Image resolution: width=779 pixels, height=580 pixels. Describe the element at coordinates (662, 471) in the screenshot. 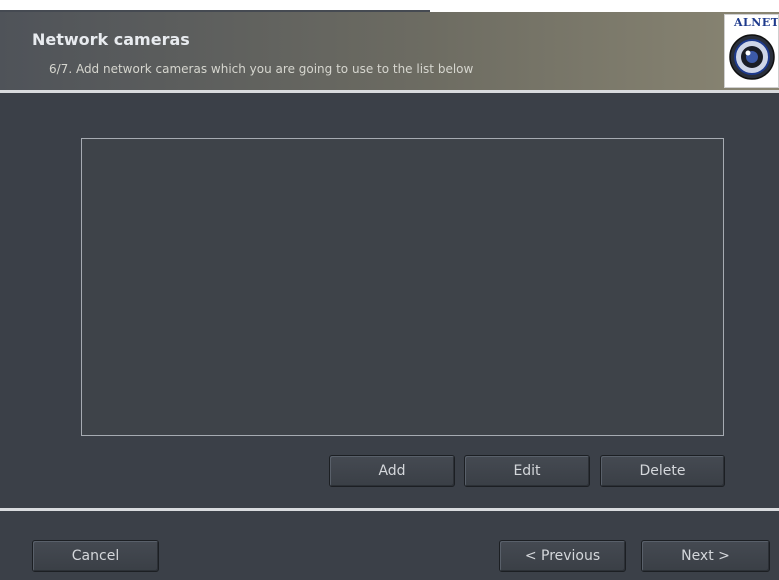

I see `delete-button: Delete` at that location.